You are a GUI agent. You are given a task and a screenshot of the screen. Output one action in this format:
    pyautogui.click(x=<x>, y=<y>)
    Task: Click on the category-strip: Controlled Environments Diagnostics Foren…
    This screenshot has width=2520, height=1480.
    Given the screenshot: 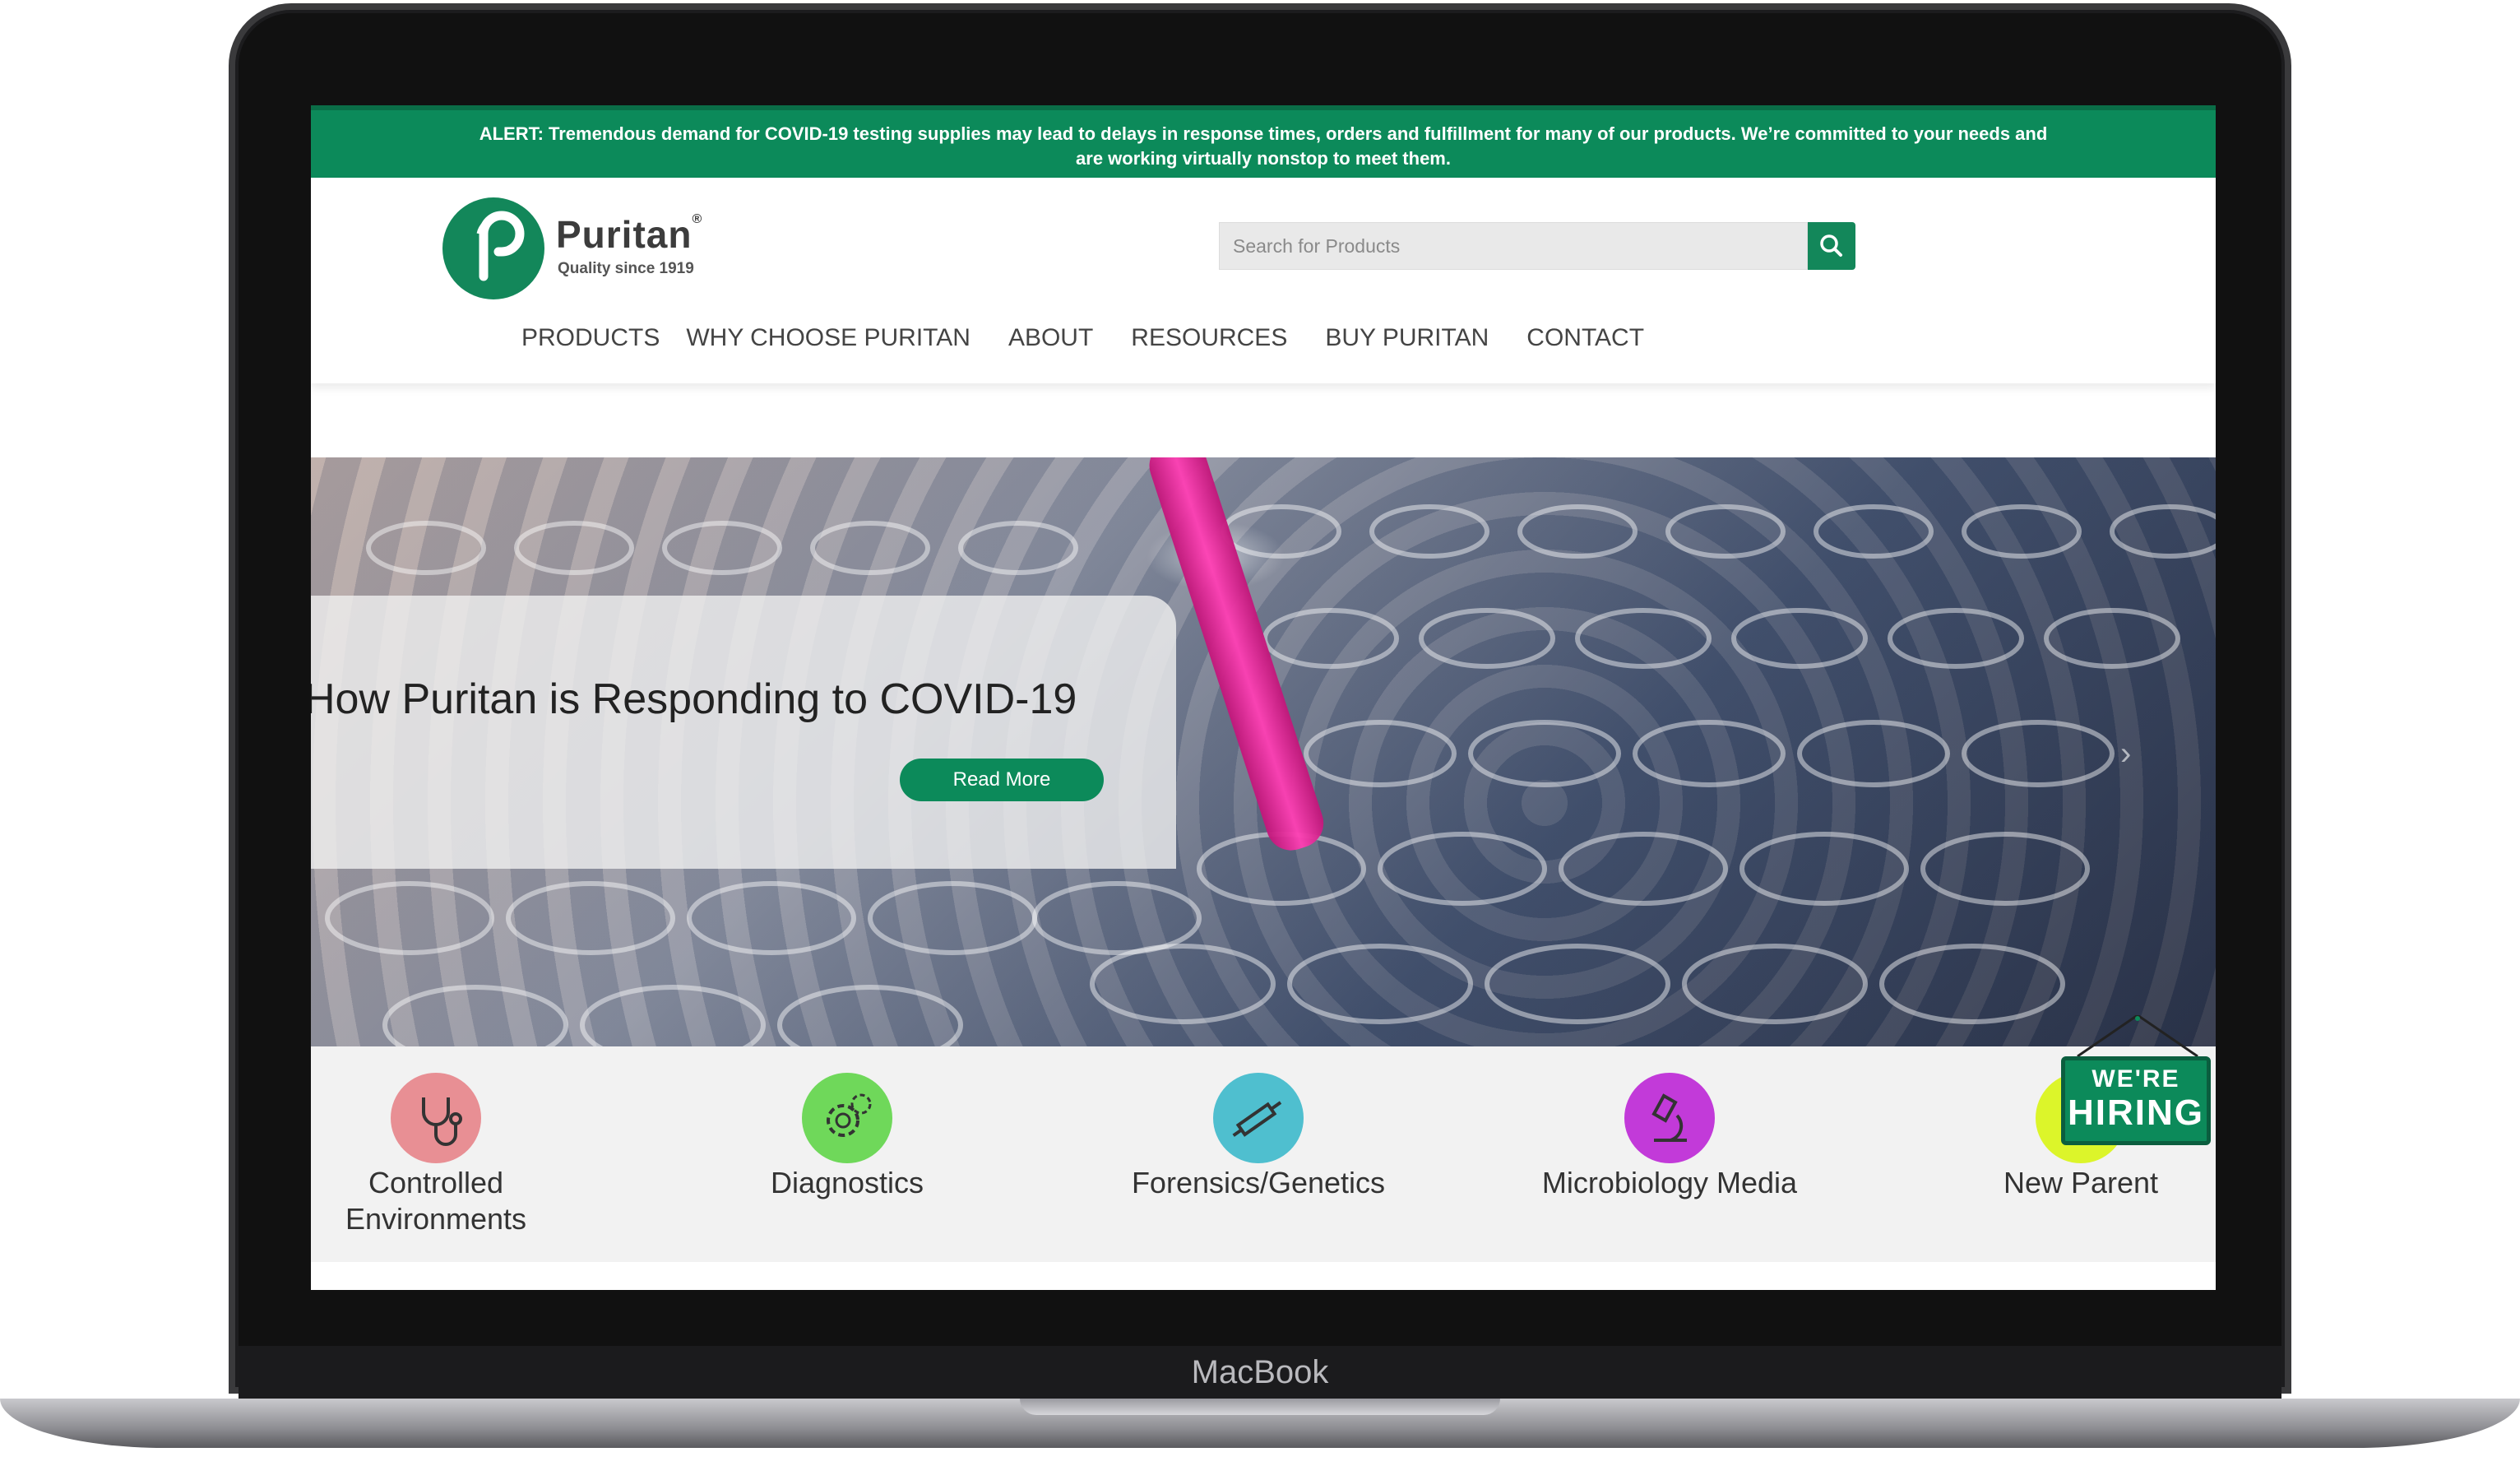 What is the action you would take?
    pyautogui.click(x=1263, y=1154)
    